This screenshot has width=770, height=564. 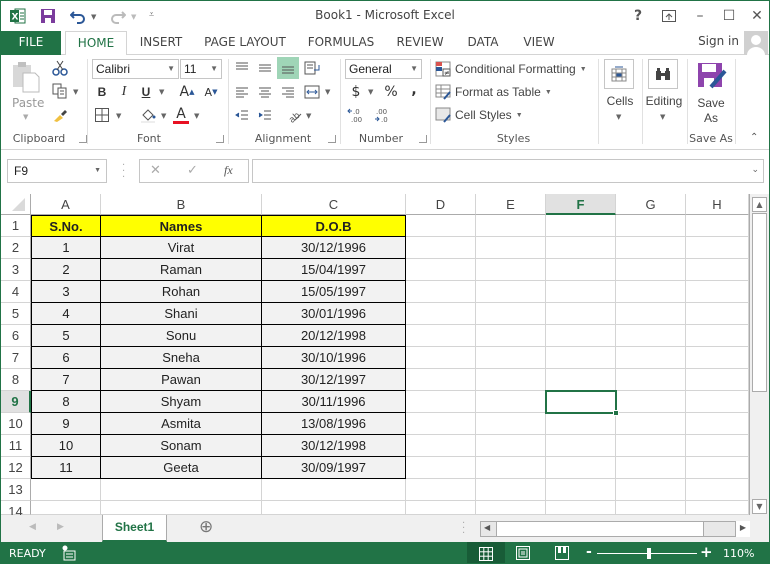 What do you see at coordinates (511, 508) in the screenshot?
I see `cell-e14` at bounding box center [511, 508].